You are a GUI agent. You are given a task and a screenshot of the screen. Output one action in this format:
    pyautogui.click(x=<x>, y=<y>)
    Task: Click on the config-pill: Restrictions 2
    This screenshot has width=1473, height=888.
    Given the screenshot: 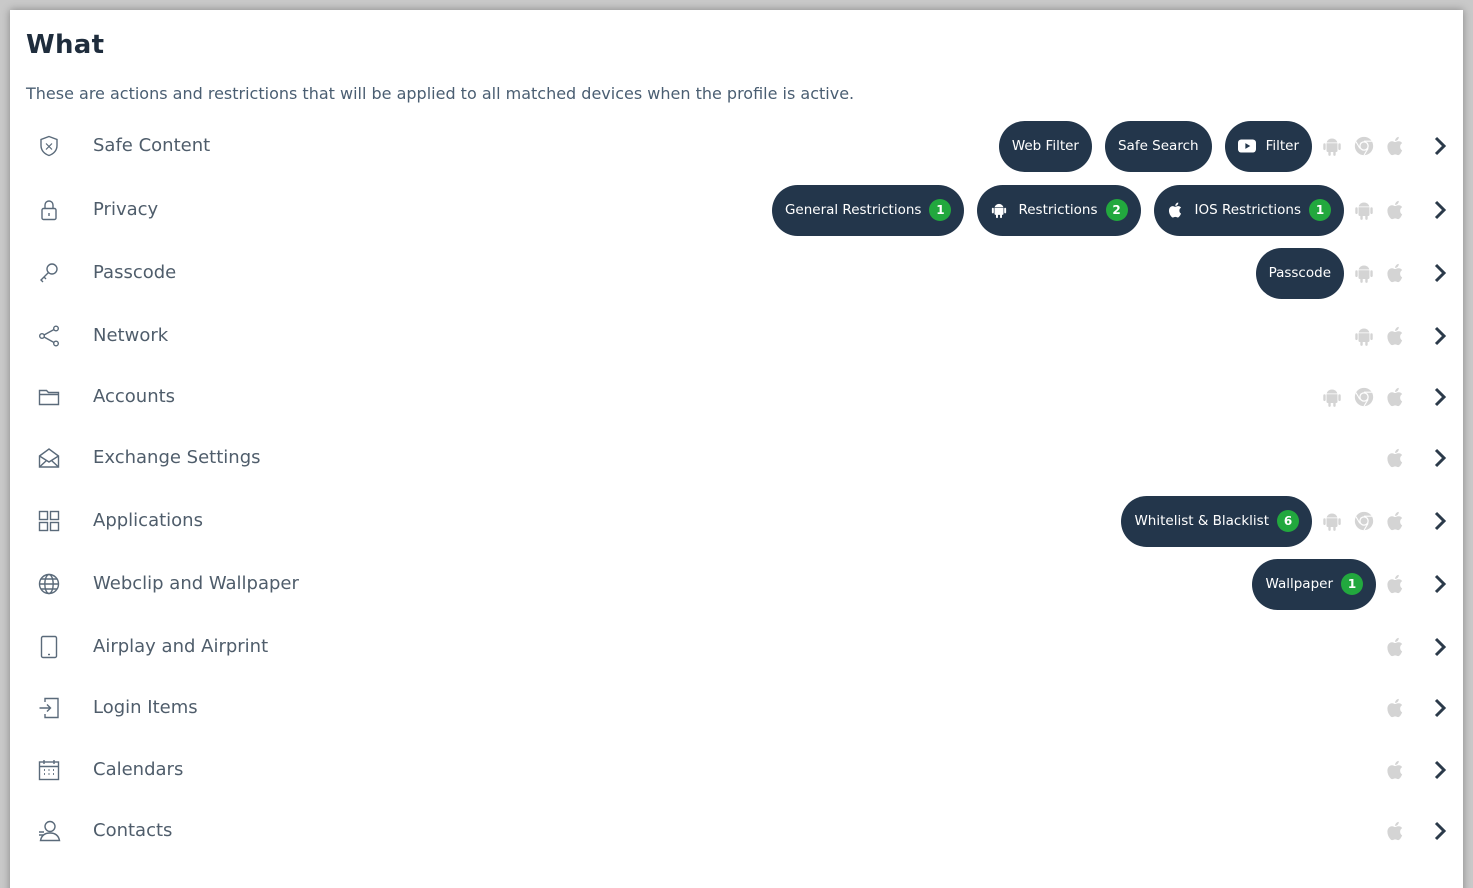 What is the action you would take?
    pyautogui.click(x=1059, y=210)
    